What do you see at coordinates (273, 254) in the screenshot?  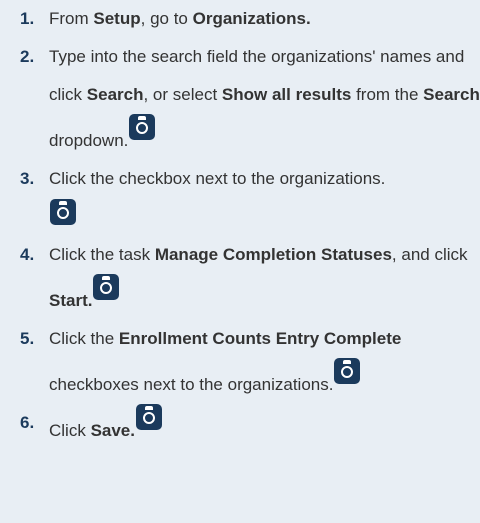 I see `manage-completion-statuses-label: Manage Completion Statuses` at bounding box center [273, 254].